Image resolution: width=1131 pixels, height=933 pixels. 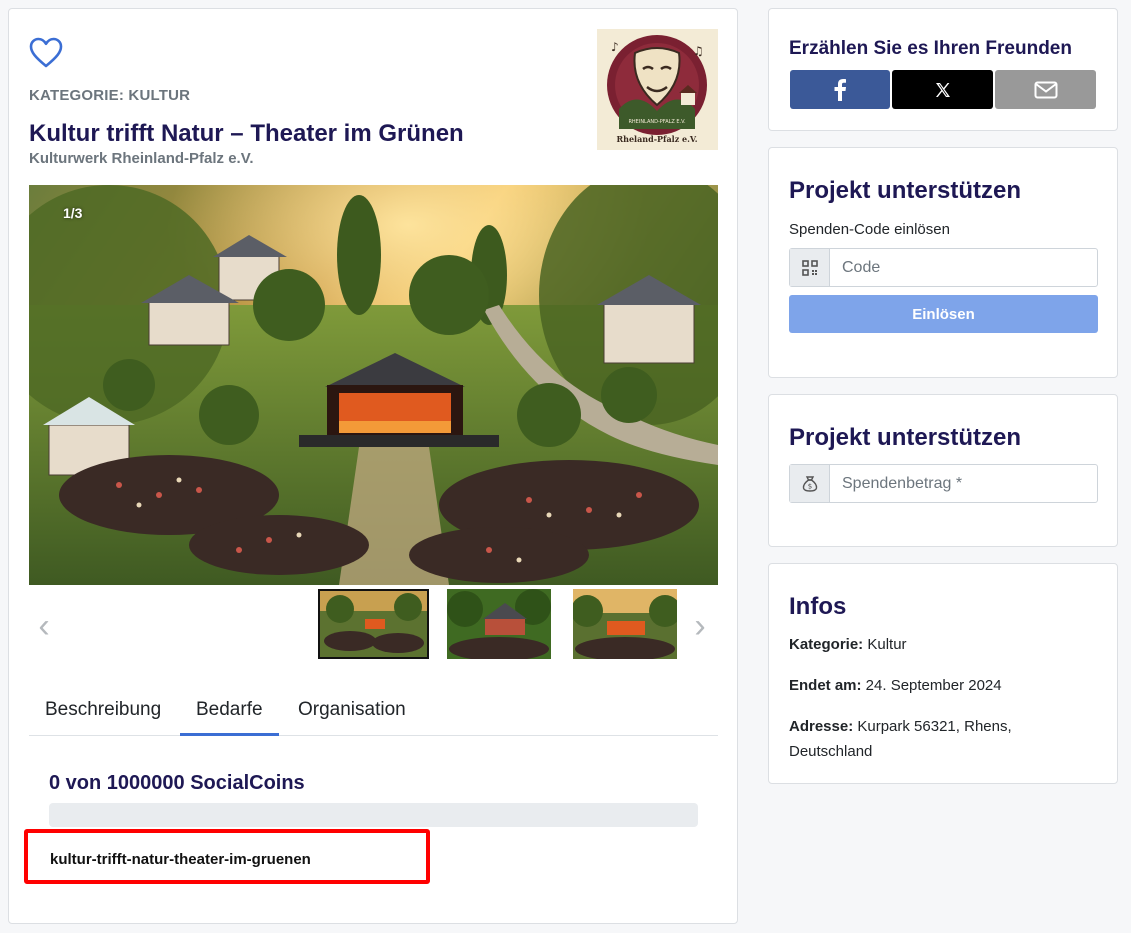 What do you see at coordinates (810, 267) in the screenshot?
I see `qr-code-icon` at bounding box center [810, 267].